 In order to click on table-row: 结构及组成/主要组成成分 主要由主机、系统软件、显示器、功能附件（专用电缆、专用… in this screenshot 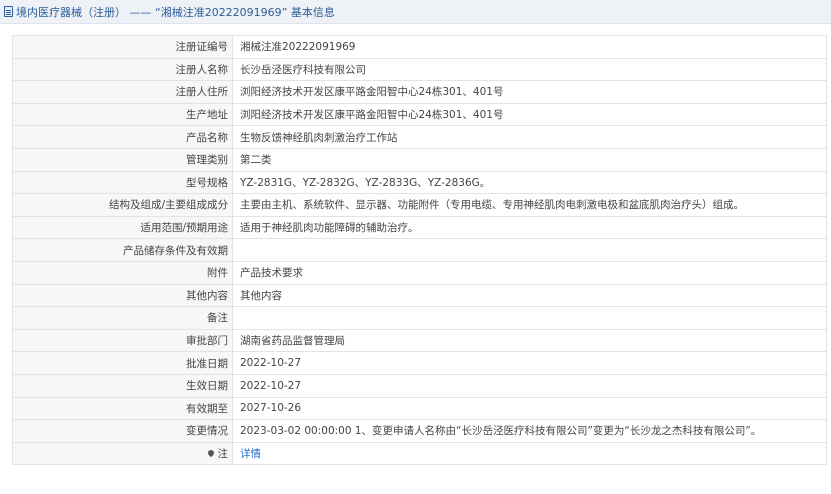, I will do `click(419, 205)`.